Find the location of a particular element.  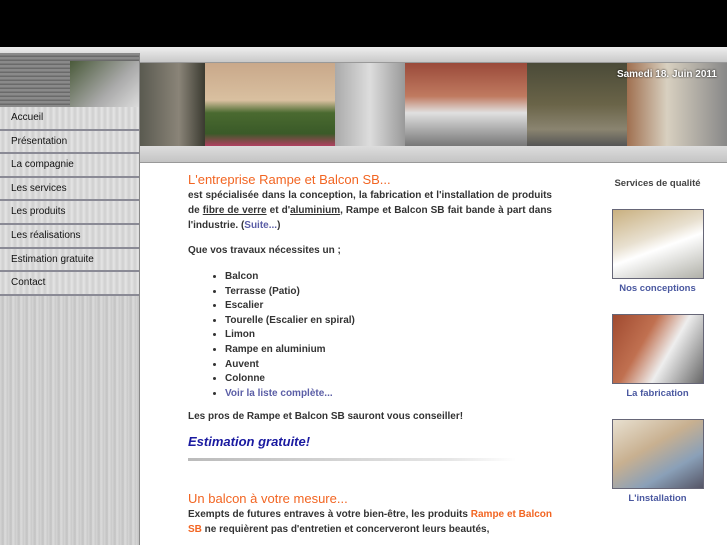

menu-les-produits: Les produits is located at coordinates (69, 213).